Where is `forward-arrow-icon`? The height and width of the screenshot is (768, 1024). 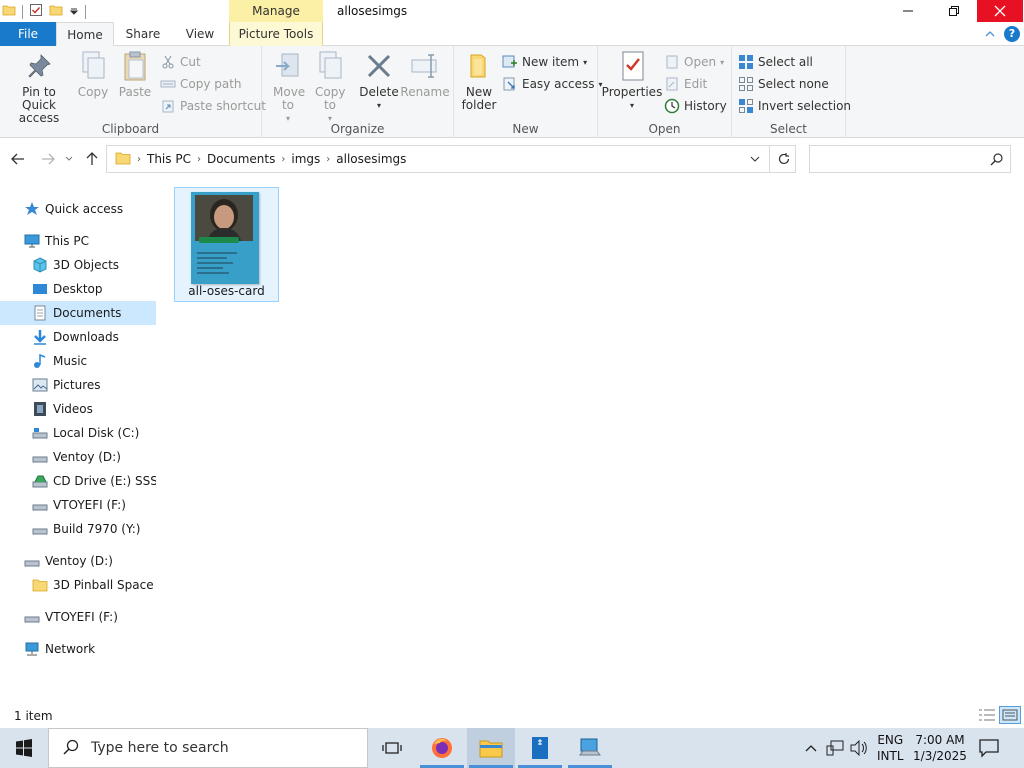 forward-arrow-icon is located at coordinates (48, 159).